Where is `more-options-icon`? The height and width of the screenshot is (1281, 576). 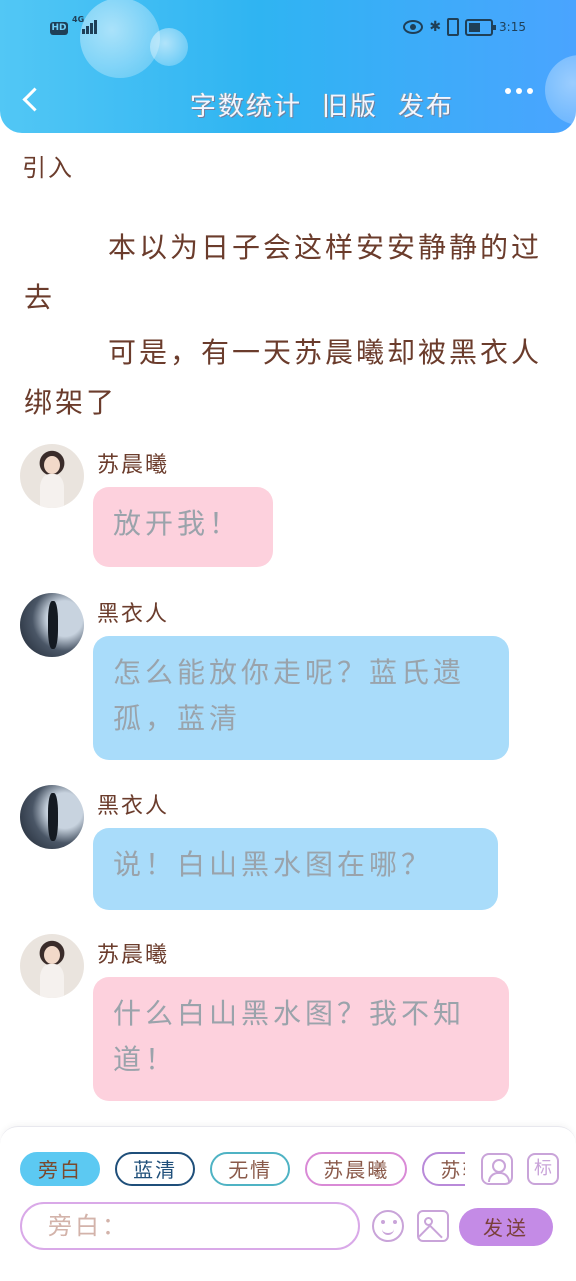
more-options-icon is located at coordinates (522, 95).